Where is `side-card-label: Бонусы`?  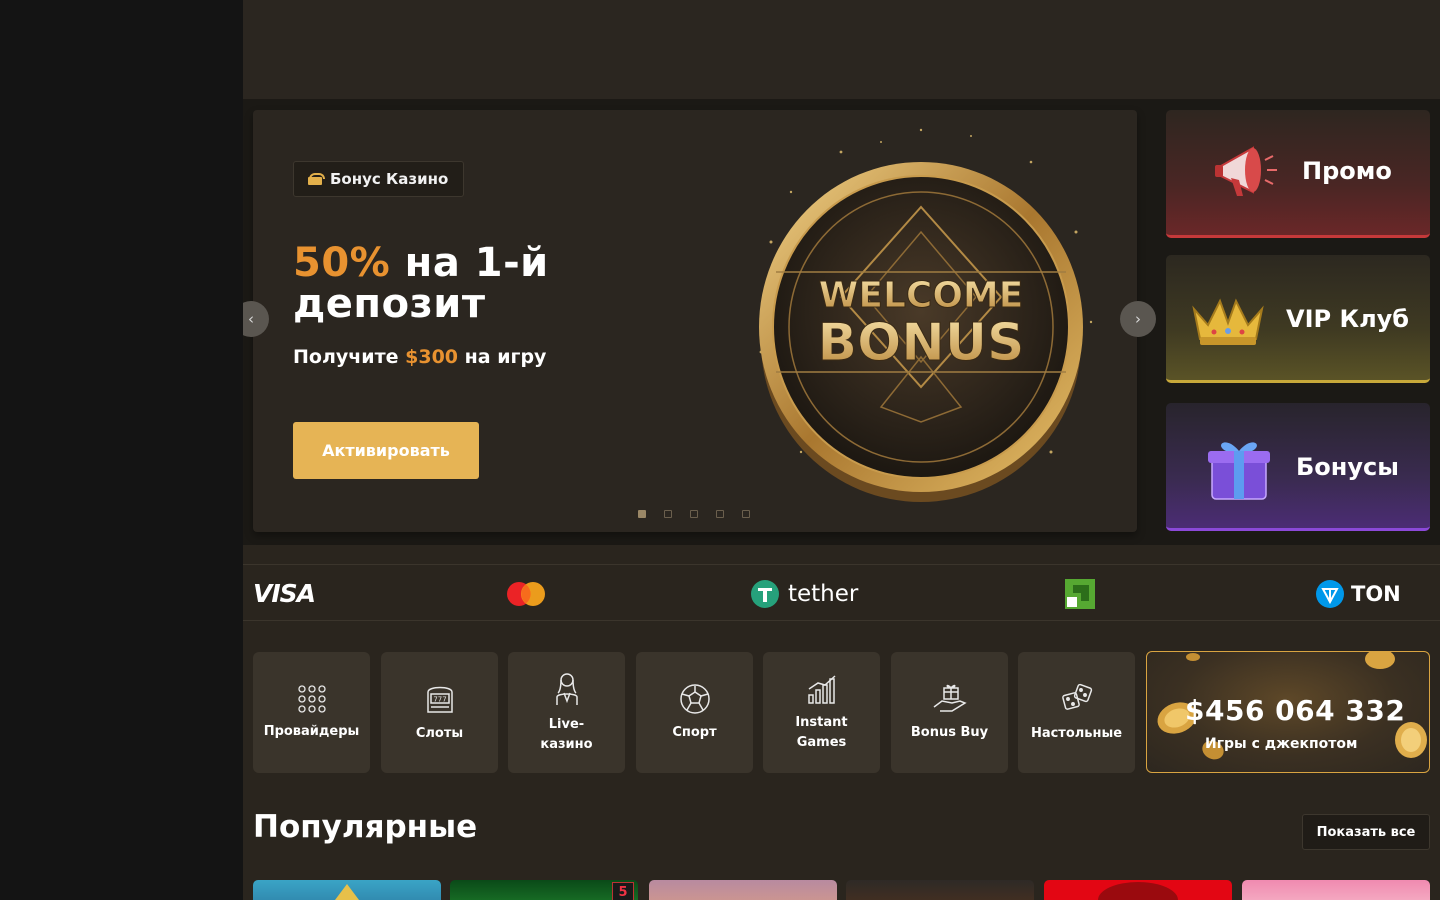
side-card-label: Бонусы is located at coordinates (1347, 467).